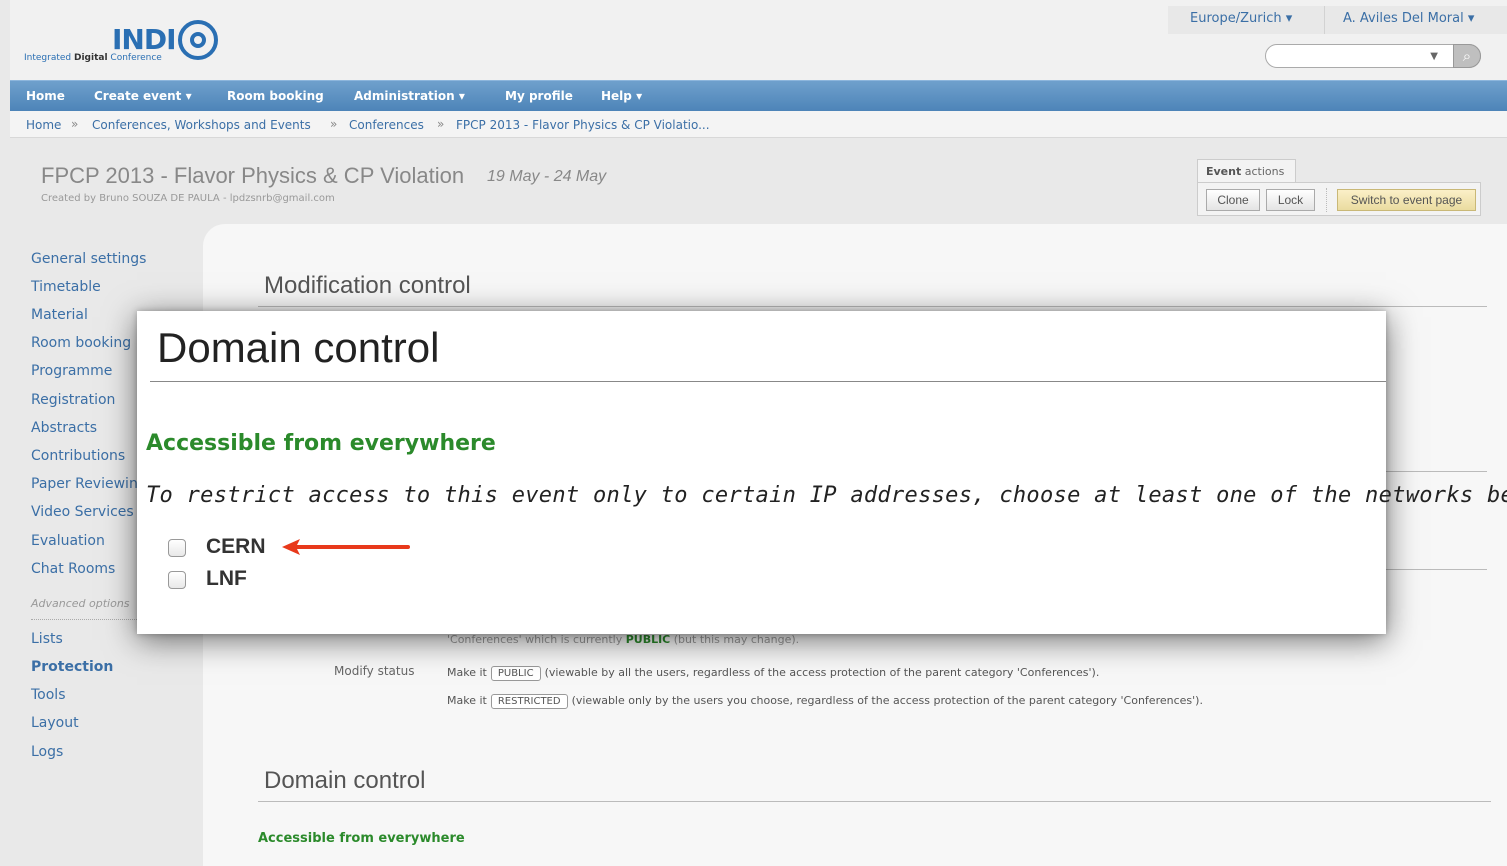 The width and height of the screenshot is (1507, 866). I want to click on search-category-dropdown-icon: ▼, so click(1434, 56).